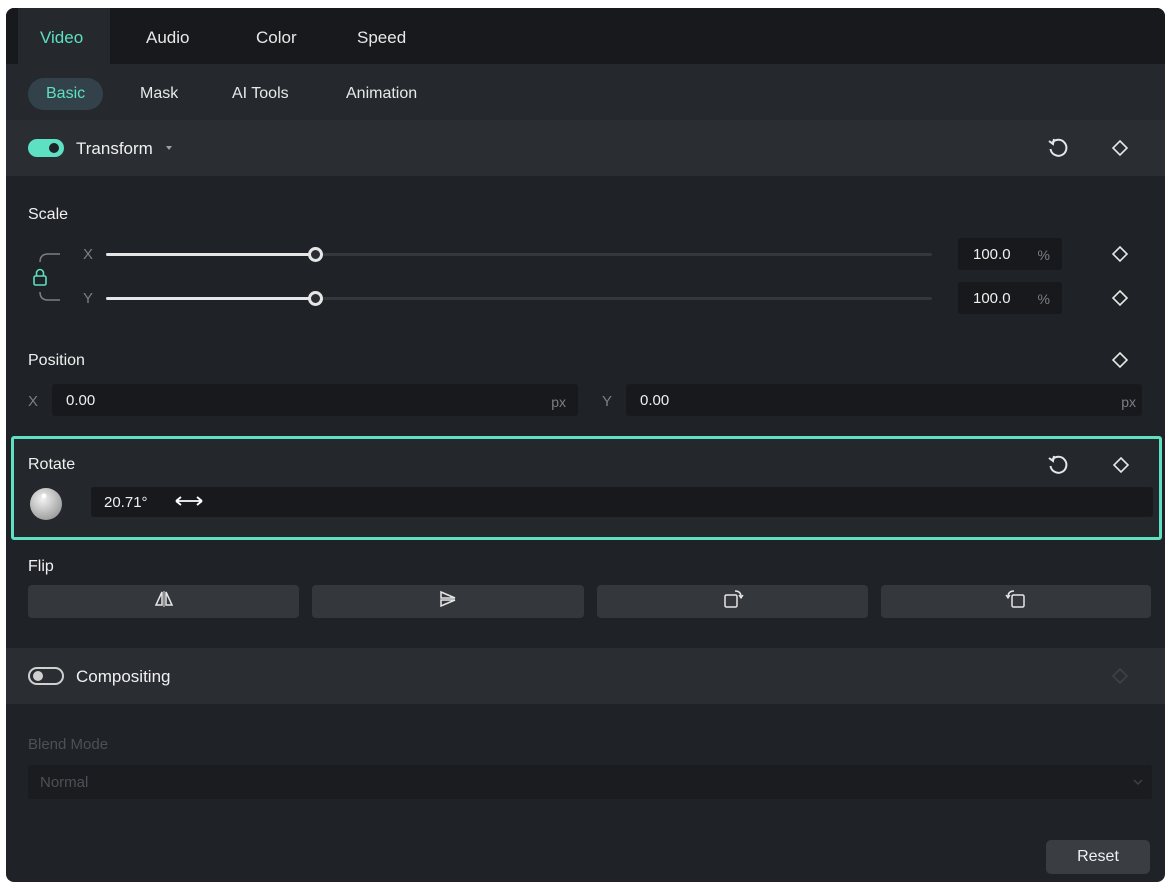  Describe the element at coordinates (167, 36) in the screenshot. I see `tab-audio: Audio` at that location.